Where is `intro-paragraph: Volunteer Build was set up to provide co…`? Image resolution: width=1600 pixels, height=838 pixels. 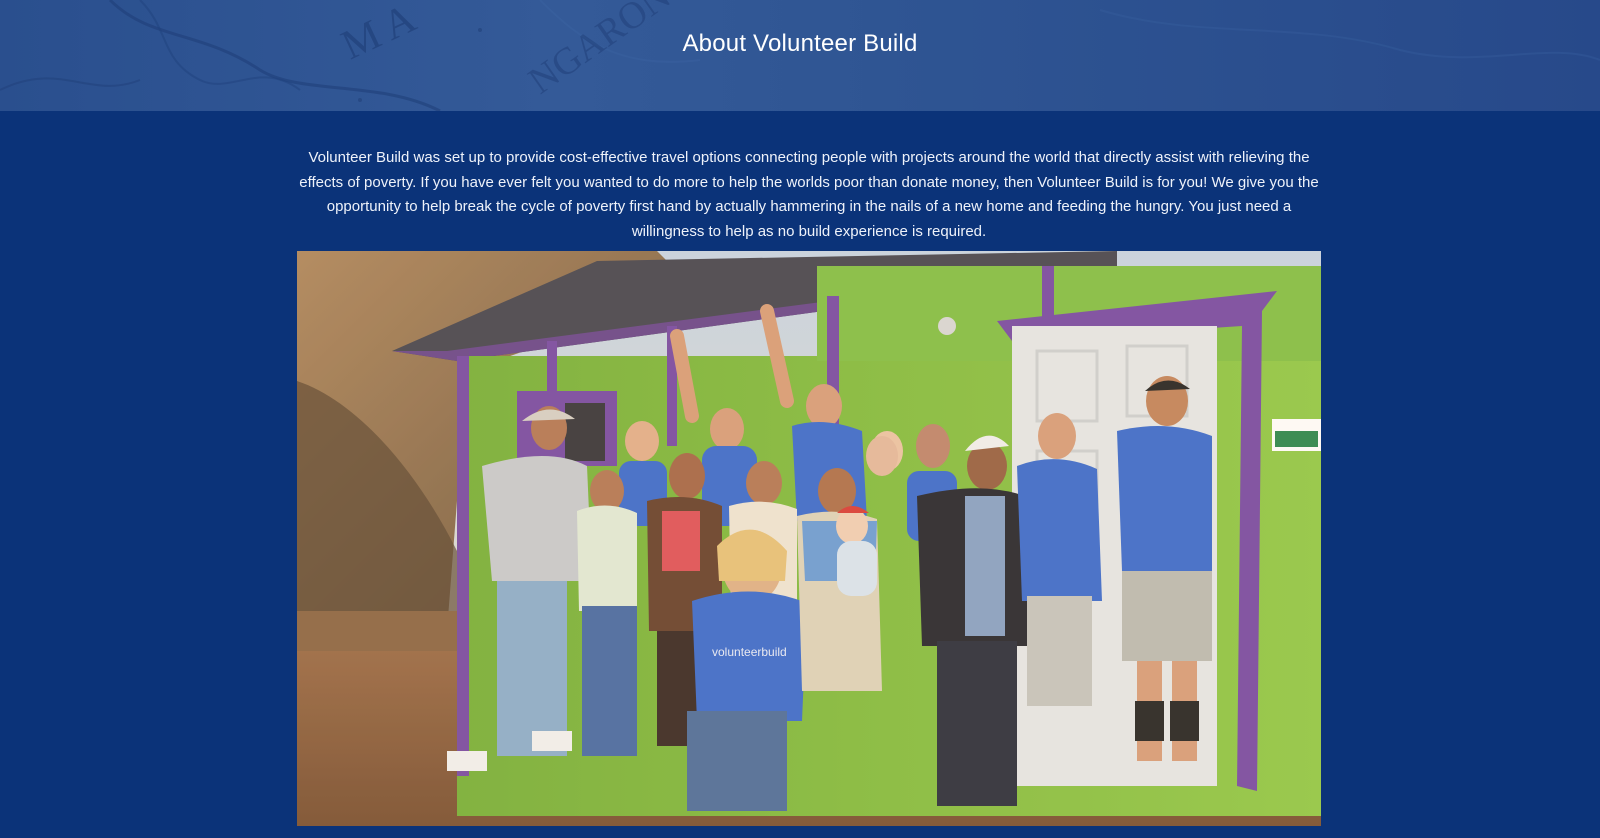
intro-paragraph: Volunteer Build was set up to provide co… is located at coordinates (809, 194).